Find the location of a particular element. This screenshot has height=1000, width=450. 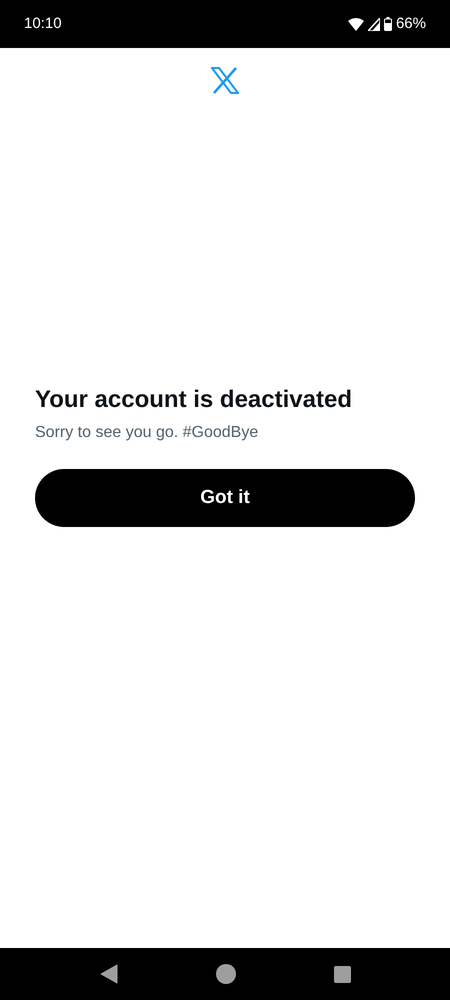

message-text: Sorry to see you go. #GoodBye is located at coordinates (147, 433).